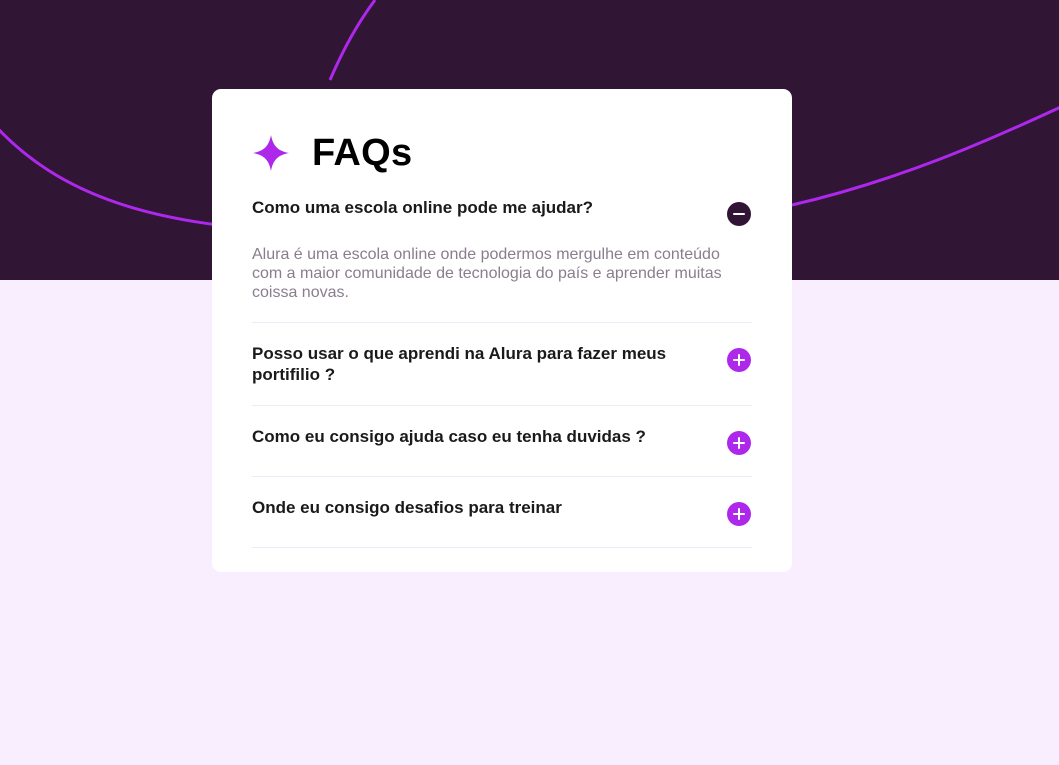 The height and width of the screenshot is (765, 1059). Describe the element at coordinates (407, 507) in the screenshot. I see `faq-question: Onde eu consigo desafios para treinar` at that location.